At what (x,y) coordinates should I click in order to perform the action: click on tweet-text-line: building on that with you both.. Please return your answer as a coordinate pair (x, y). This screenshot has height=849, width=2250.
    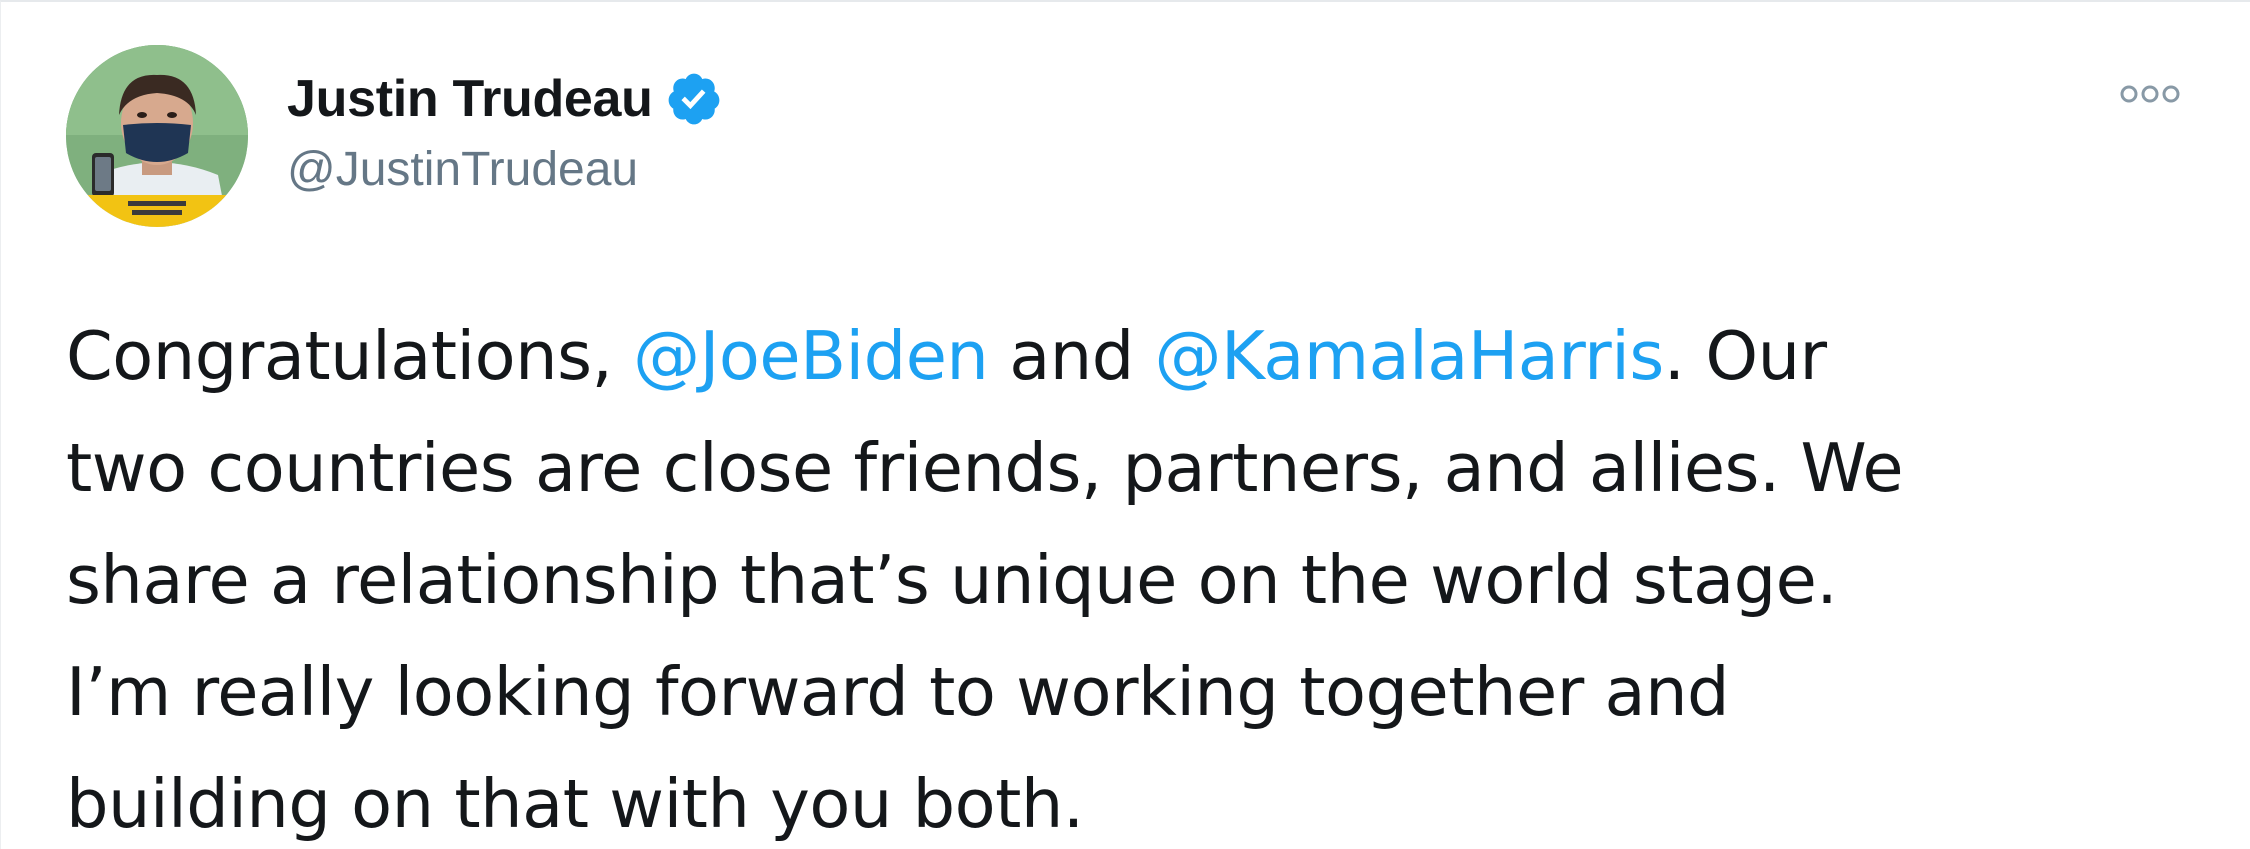
    Looking at the image, I should click on (1141, 798).